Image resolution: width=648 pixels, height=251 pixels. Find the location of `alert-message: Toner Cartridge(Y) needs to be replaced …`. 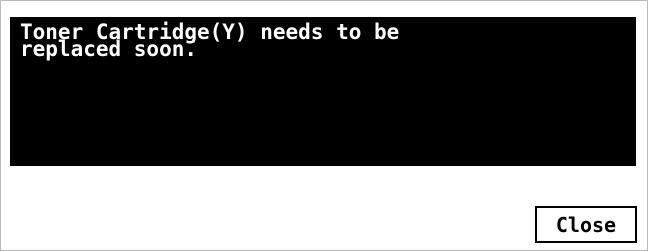

alert-message: Toner Cartridge(Y) needs to be replaced … is located at coordinates (210, 40).